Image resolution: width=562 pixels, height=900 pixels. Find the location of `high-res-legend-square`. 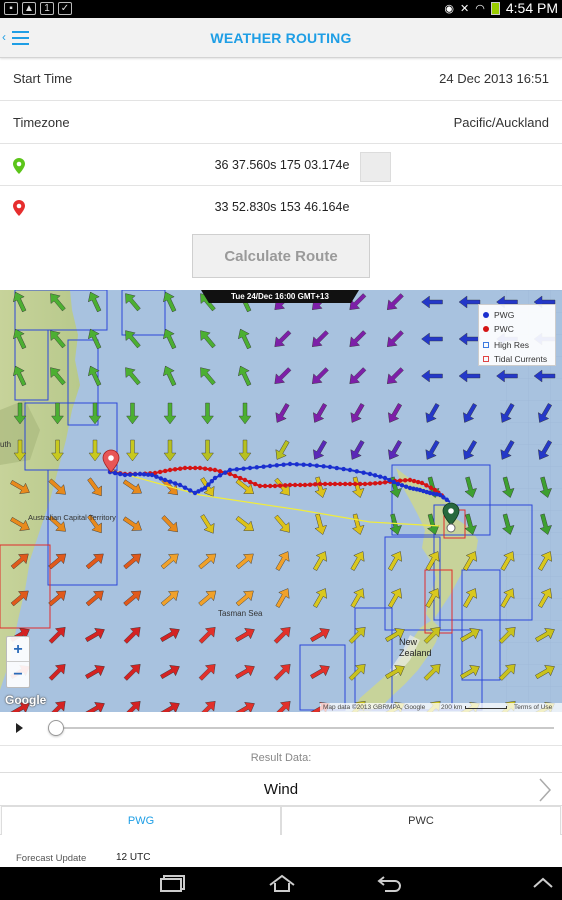

high-res-legend-square is located at coordinates (486, 345).